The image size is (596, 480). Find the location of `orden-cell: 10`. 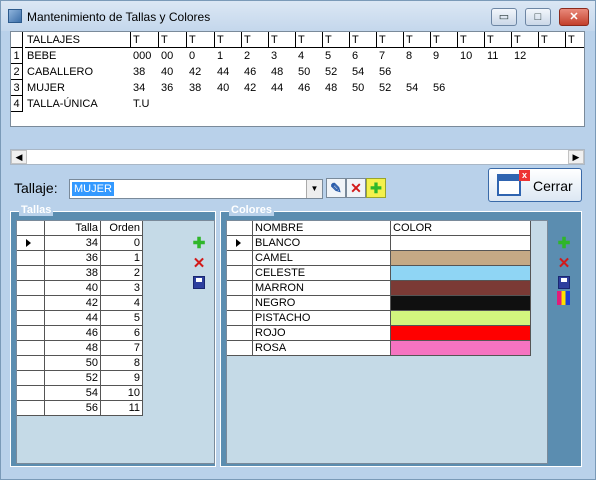

orden-cell: 10 is located at coordinates (122, 393).